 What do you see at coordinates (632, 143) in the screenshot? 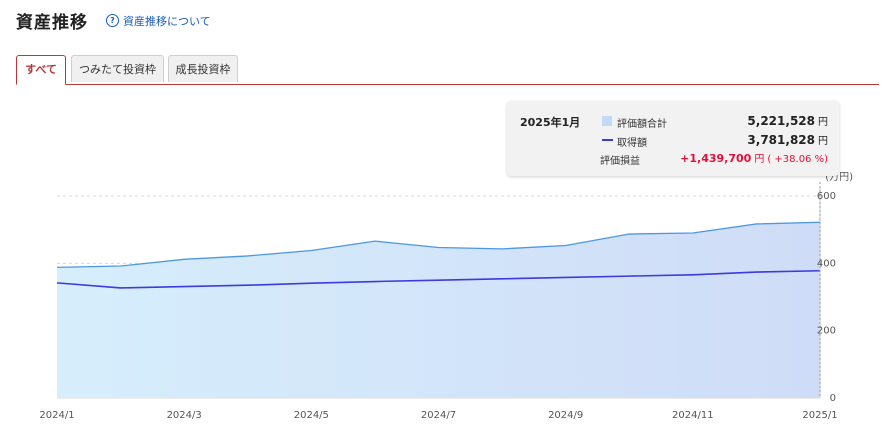
I see `tooltip-cost-label: 取得額` at bounding box center [632, 143].